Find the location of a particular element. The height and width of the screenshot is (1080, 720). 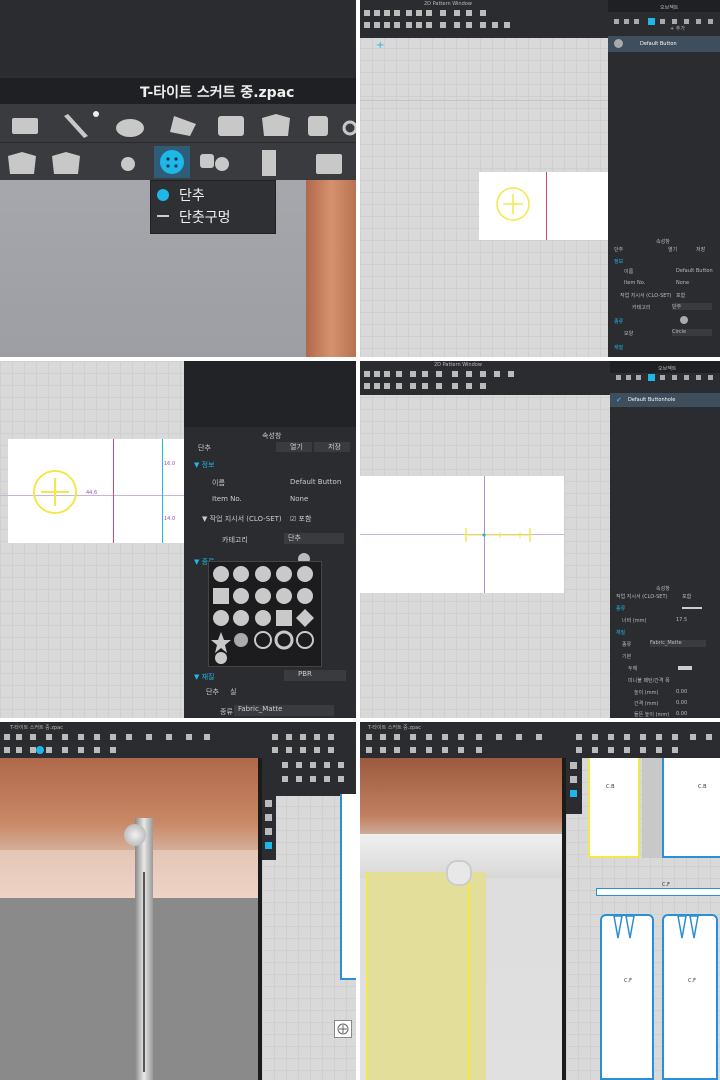

shirt-check-icon is located at coordinates (22, 163).